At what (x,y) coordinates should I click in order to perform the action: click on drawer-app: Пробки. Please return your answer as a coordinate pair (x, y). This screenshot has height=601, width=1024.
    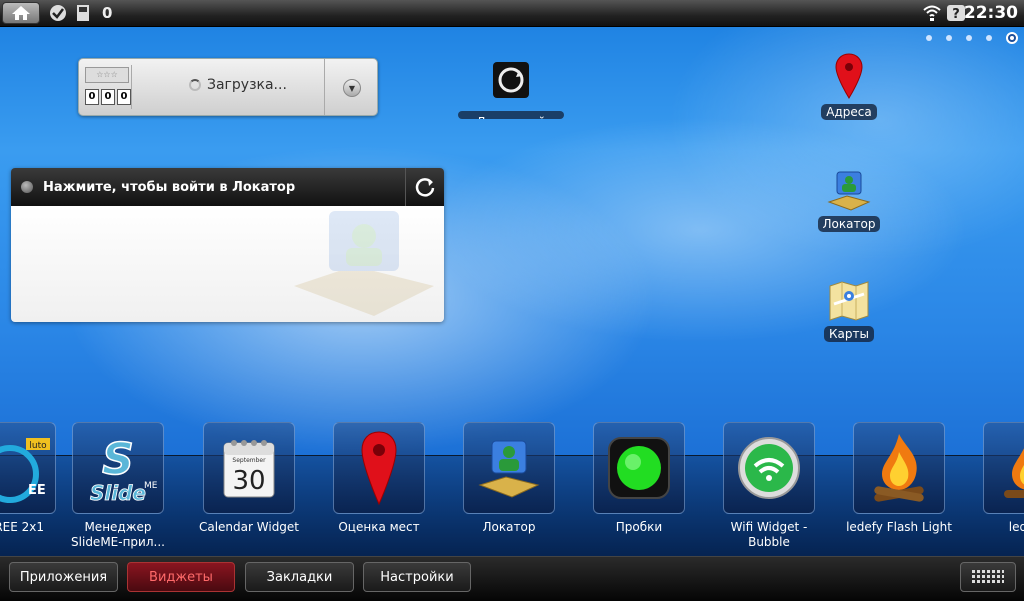
    Looking at the image, I should click on (639, 478).